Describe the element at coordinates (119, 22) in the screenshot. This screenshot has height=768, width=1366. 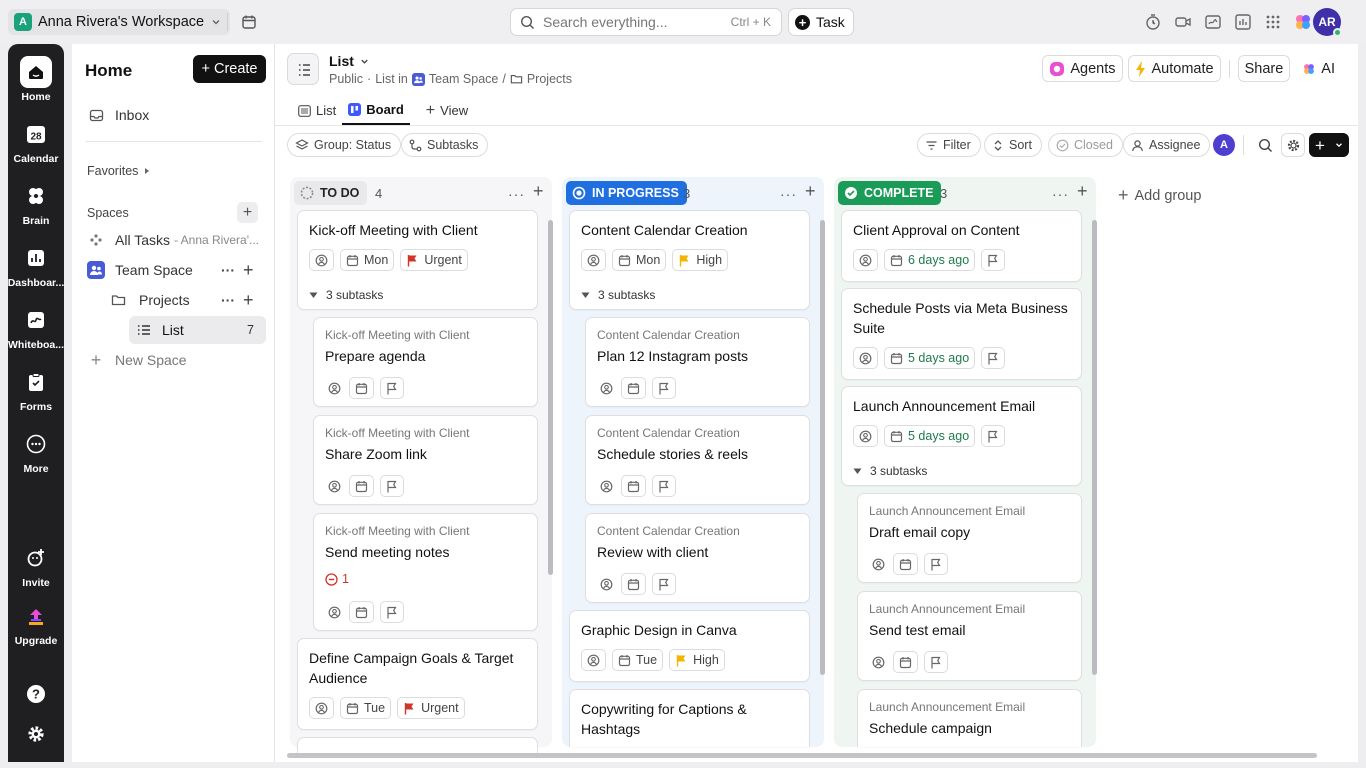
I see `workspace-switcher: A Anna Rivera's Workspace` at that location.